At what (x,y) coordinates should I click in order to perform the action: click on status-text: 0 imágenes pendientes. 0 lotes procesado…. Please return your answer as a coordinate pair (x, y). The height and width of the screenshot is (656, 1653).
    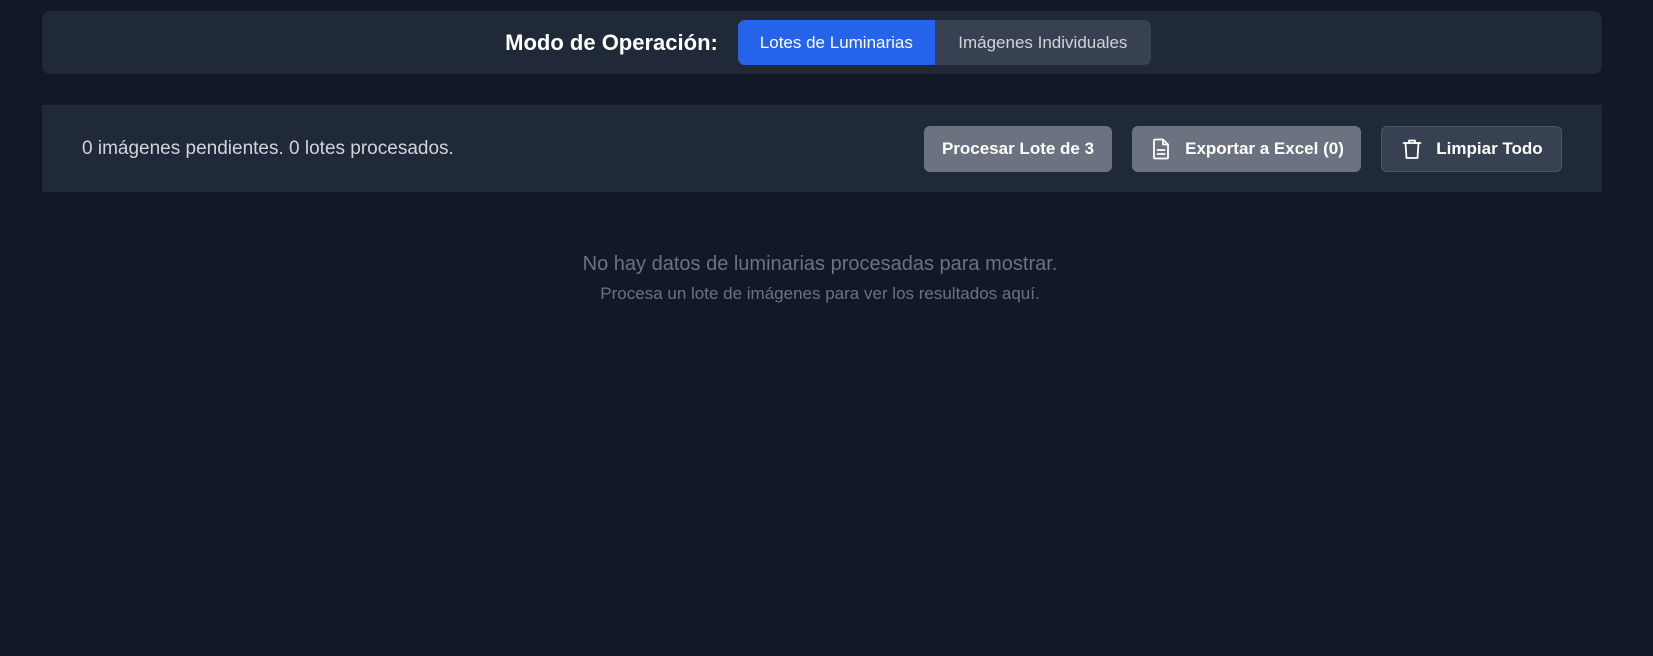
    Looking at the image, I should click on (268, 148).